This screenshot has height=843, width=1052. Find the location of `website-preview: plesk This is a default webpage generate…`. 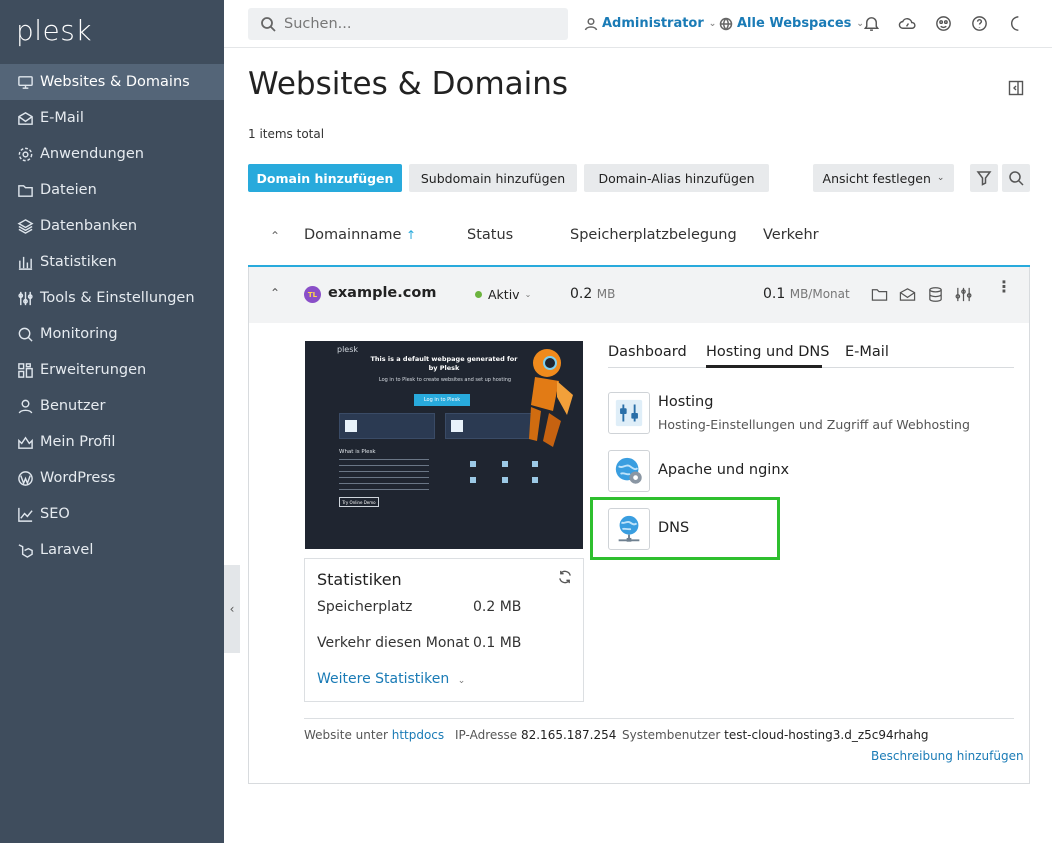

website-preview: plesk This is a default webpage generate… is located at coordinates (444, 445).